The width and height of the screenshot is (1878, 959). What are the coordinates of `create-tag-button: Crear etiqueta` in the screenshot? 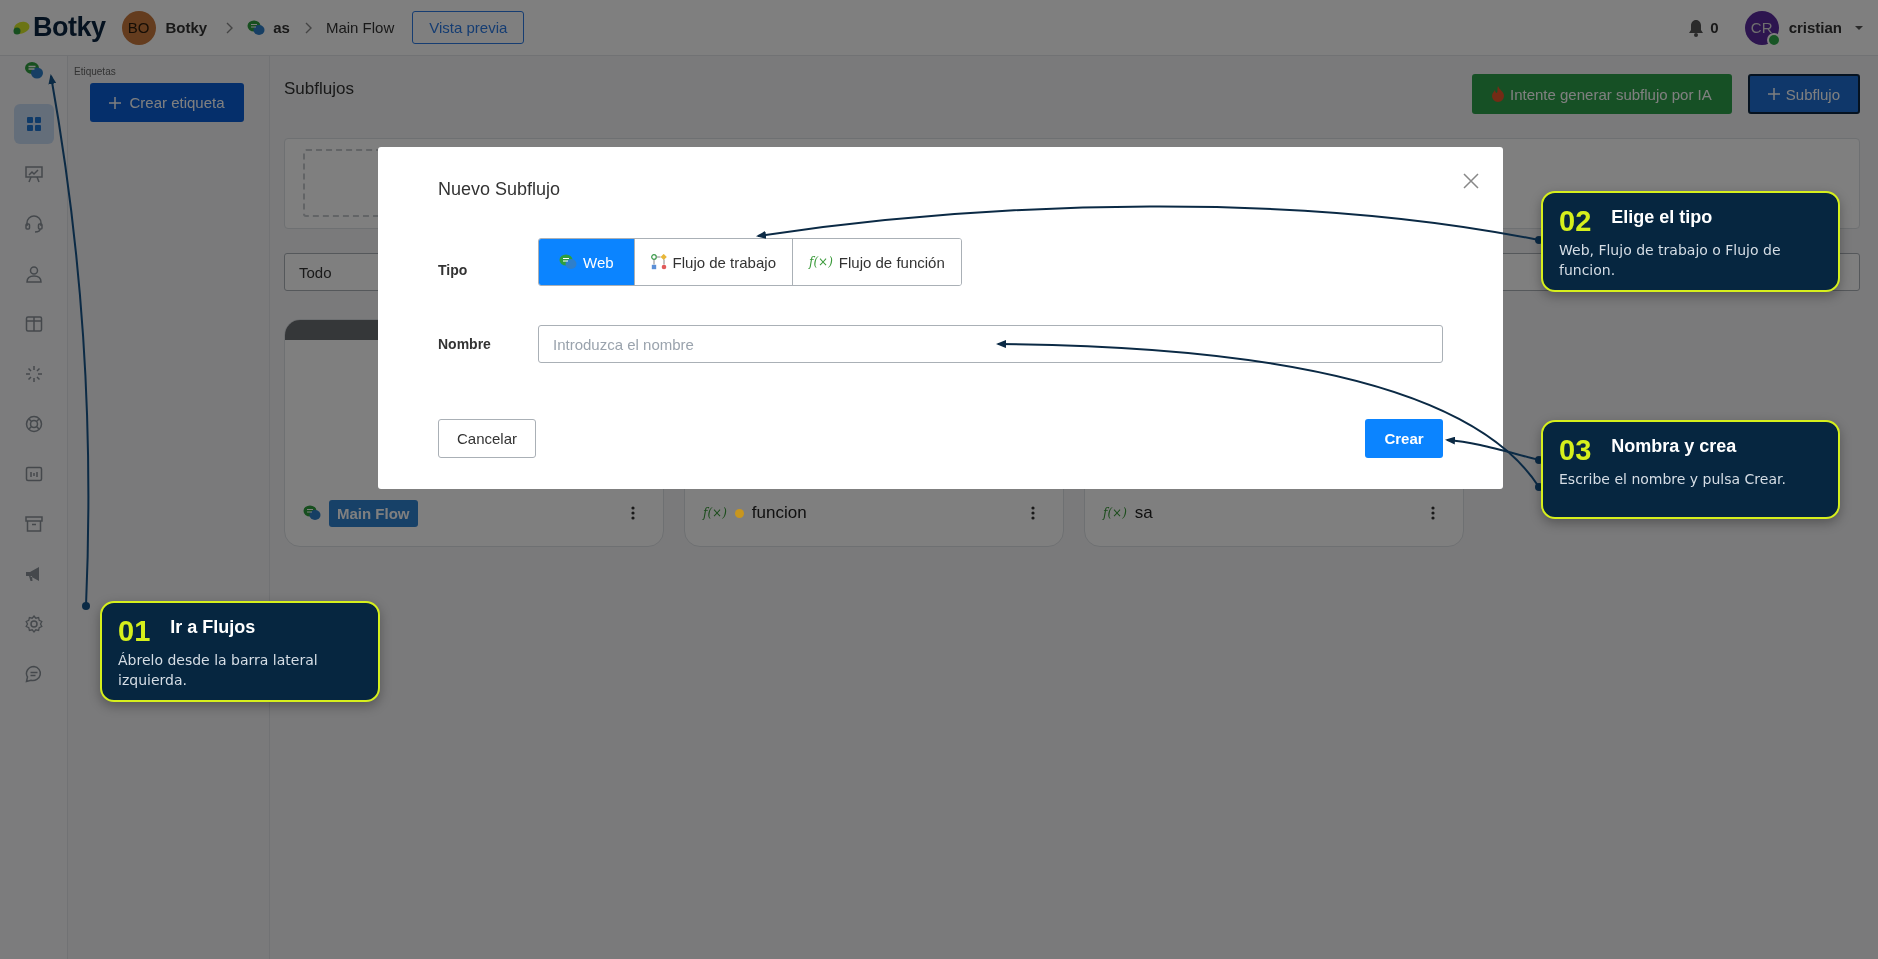 It's located at (167, 102).